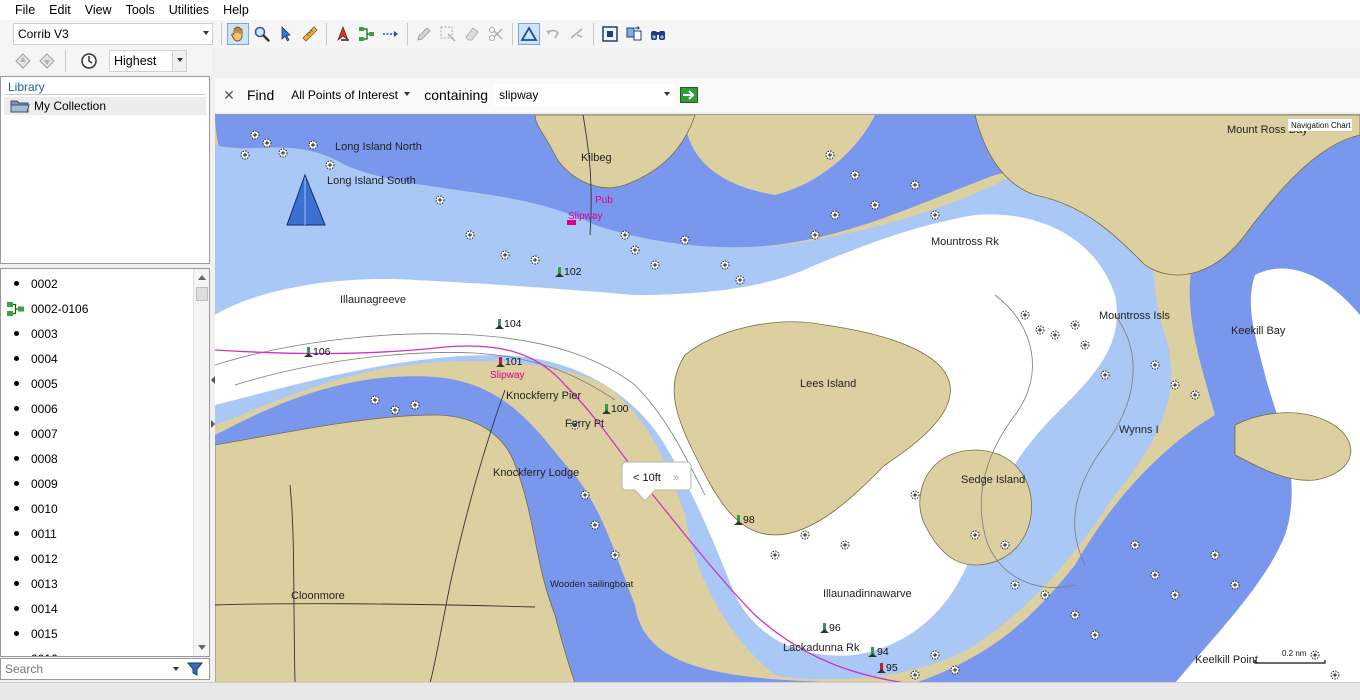 The height and width of the screenshot is (700, 1360). What do you see at coordinates (97, 358) in the screenshot?
I see `waypoint-list-item: 0004` at bounding box center [97, 358].